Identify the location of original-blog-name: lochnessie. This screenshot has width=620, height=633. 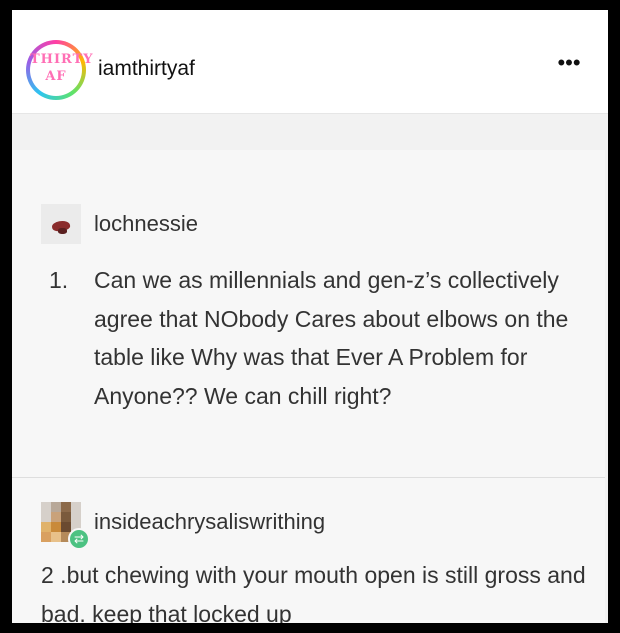
(146, 224).